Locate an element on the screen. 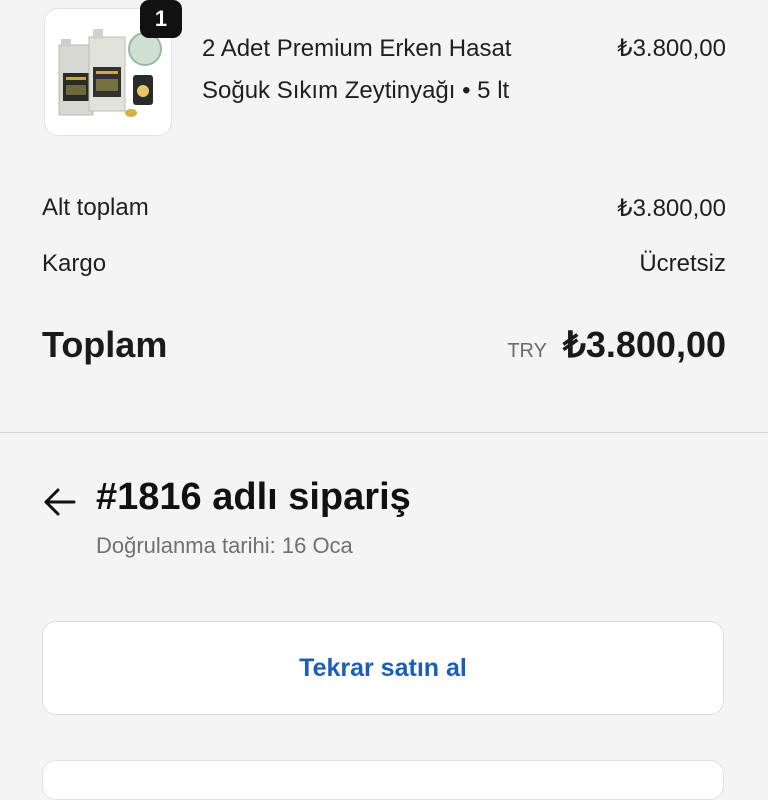 Image resolution: width=768 pixels, height=800 pixels. total-label: Toplam is located at coordinates (105, 344).